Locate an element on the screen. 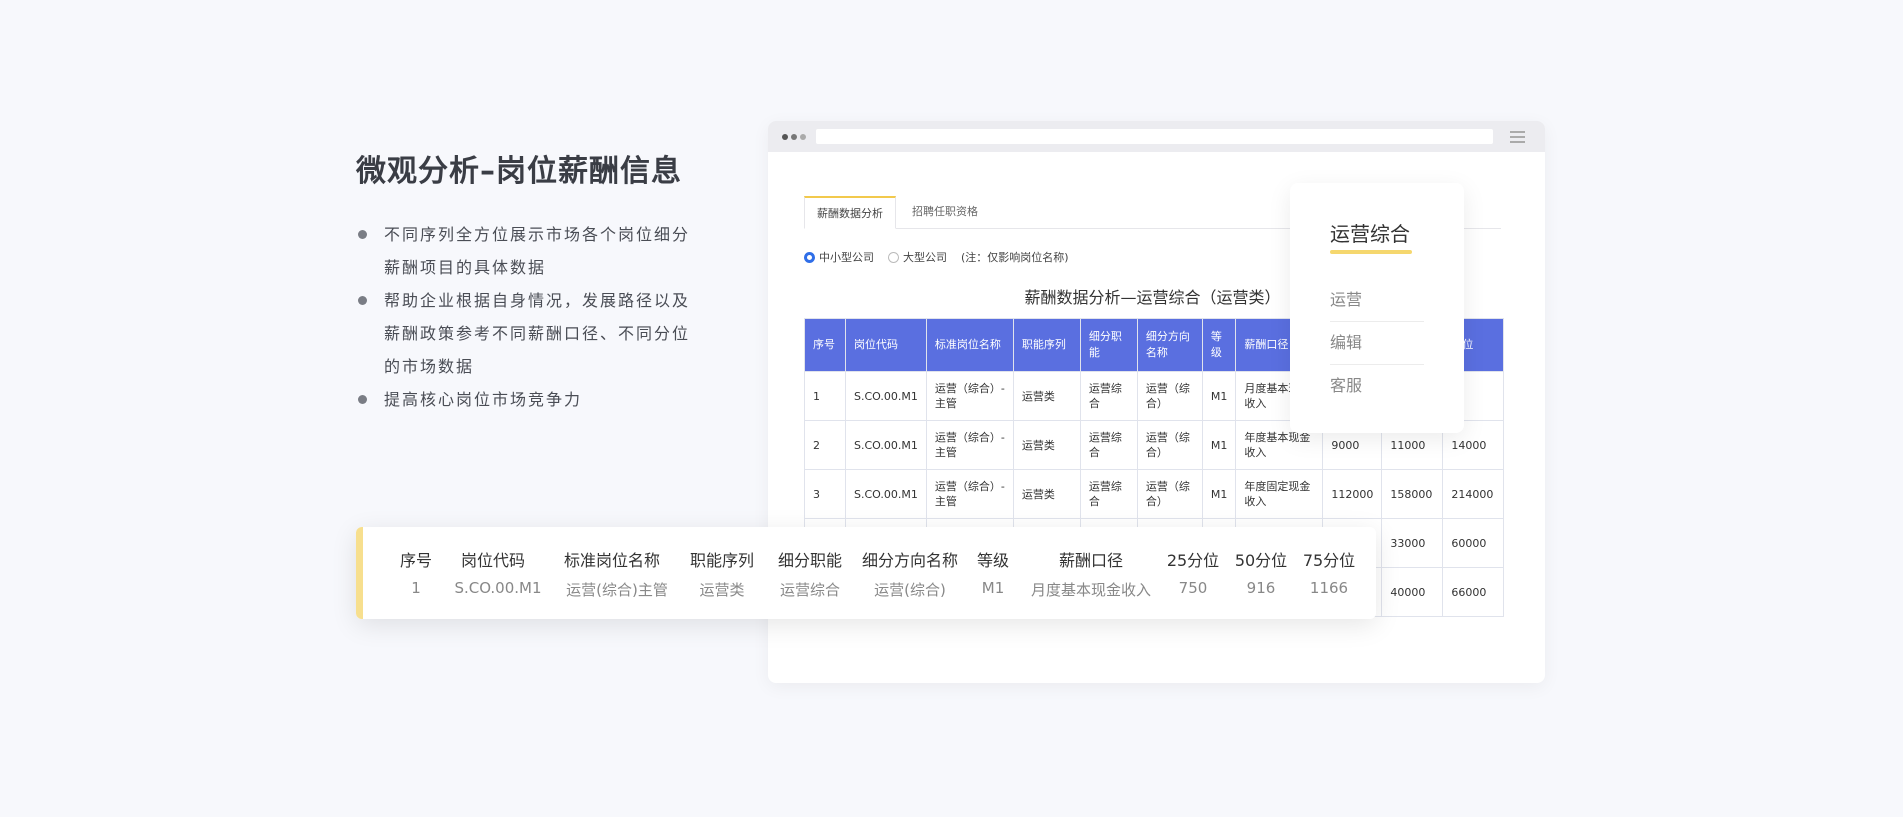 This screenshot has height=817, width=1903. radio-large-company is located at coordinates (893, 257).